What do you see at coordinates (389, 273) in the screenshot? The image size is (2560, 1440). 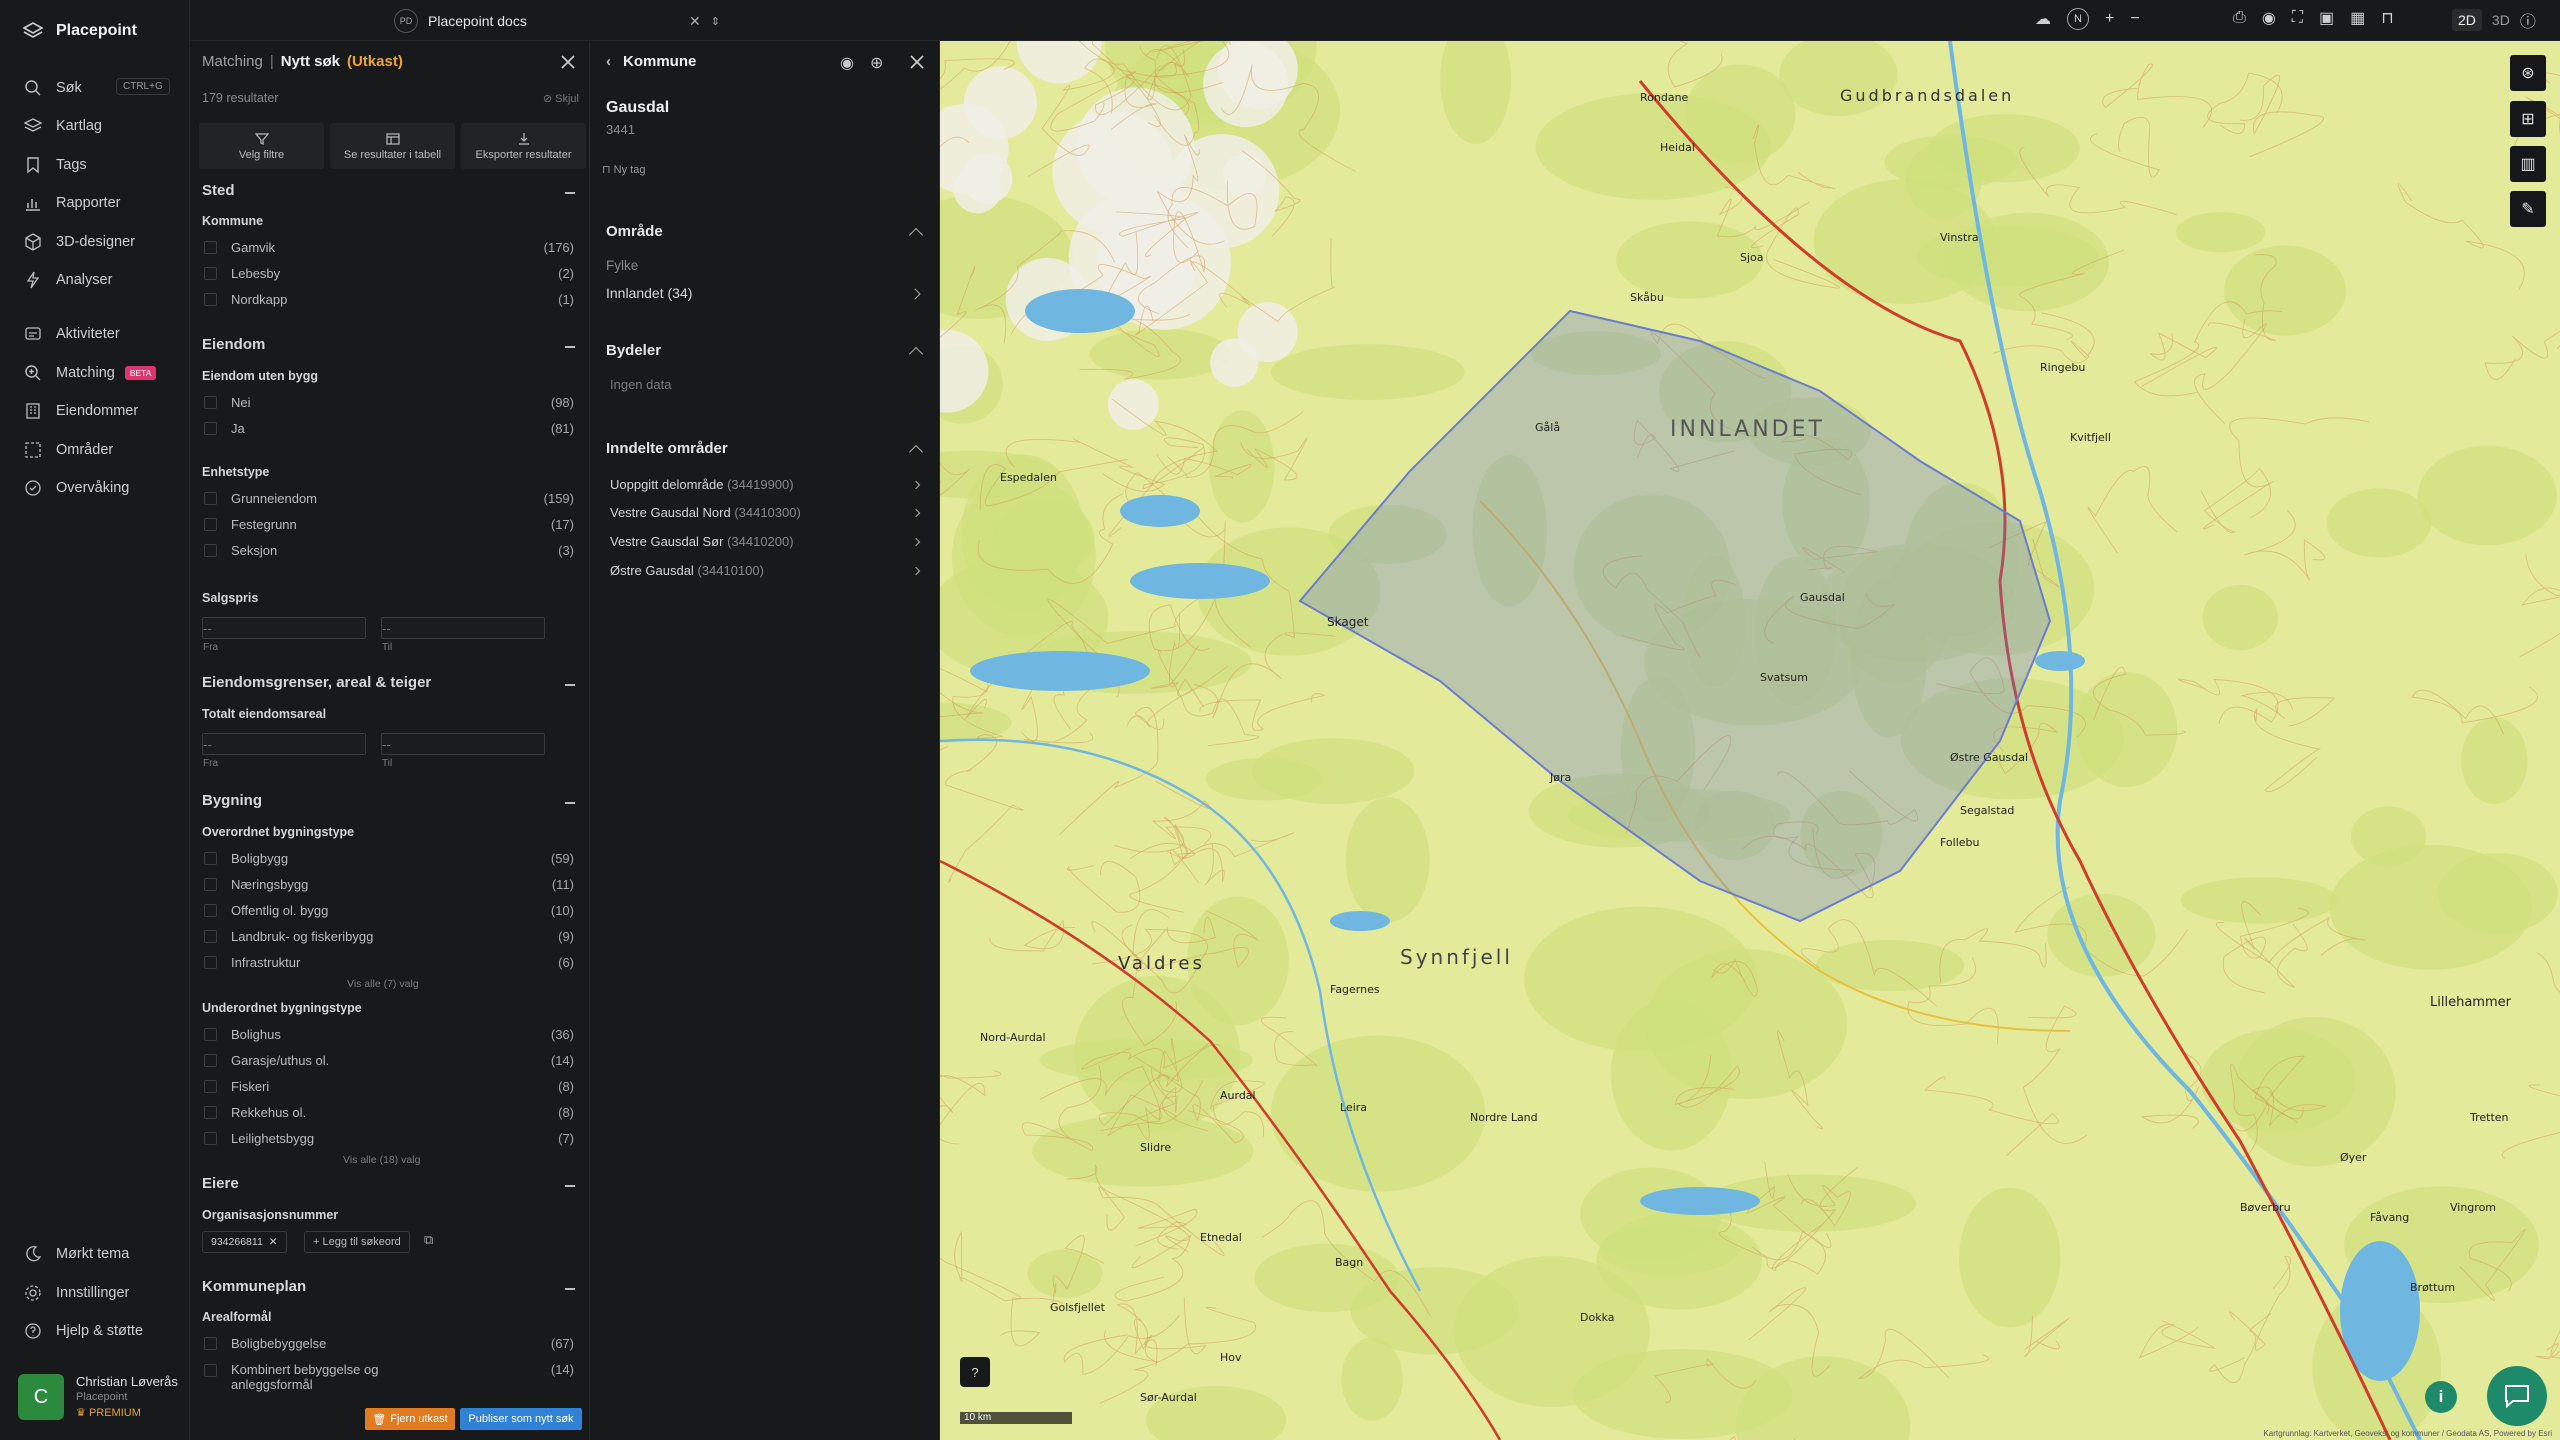 I see `filter-option: Lebesby (2)` at bounding box center [389, 273].